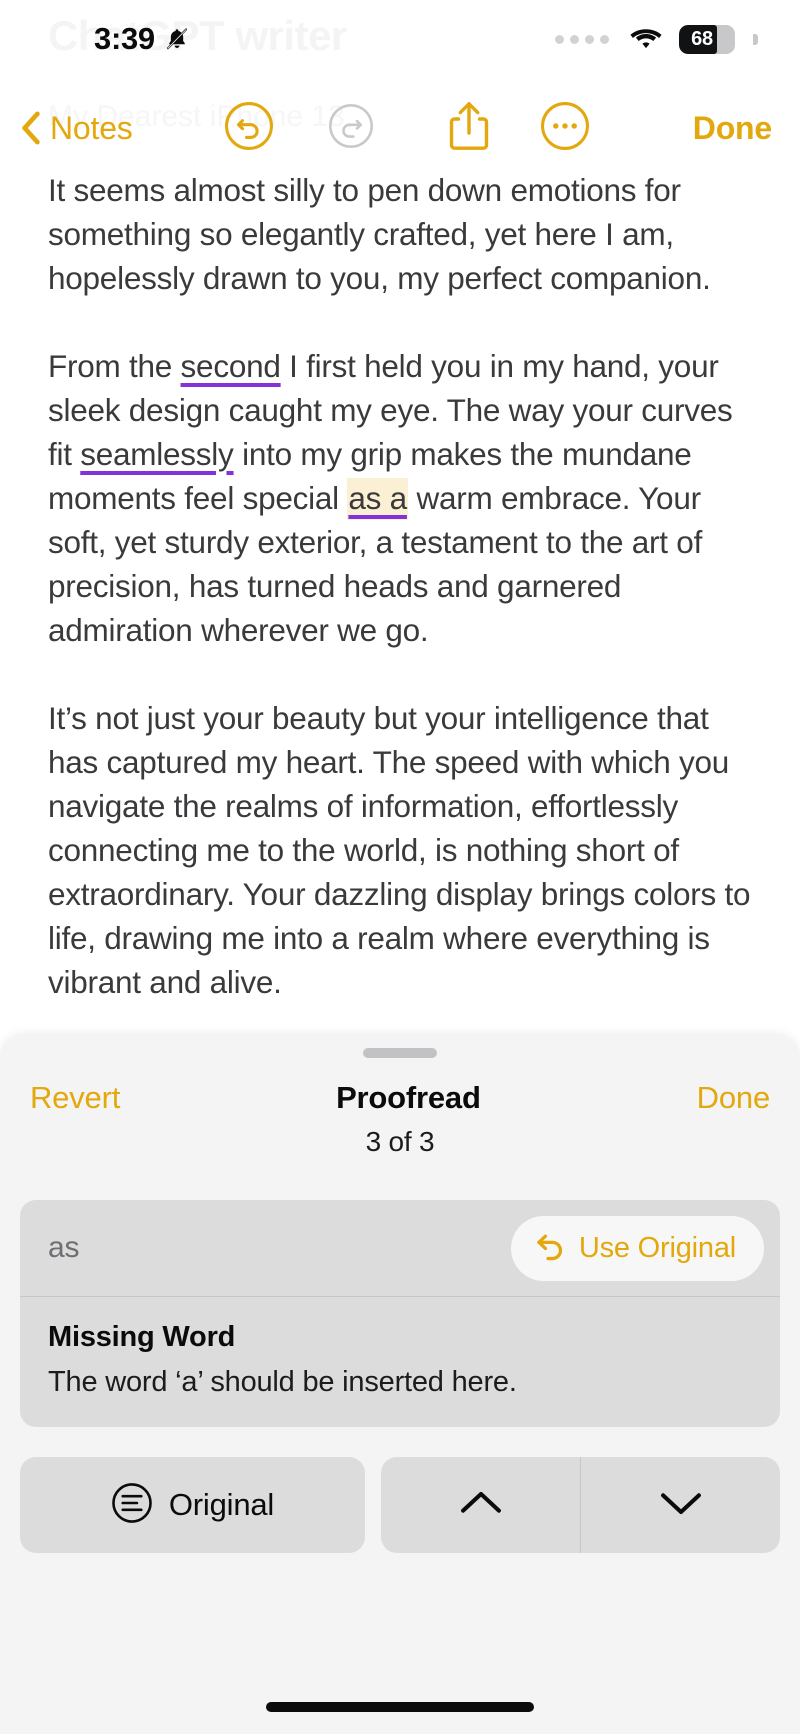 The image size is (800, 1734). I want to click on proofread-title: Proofread, so click(408, 1097).